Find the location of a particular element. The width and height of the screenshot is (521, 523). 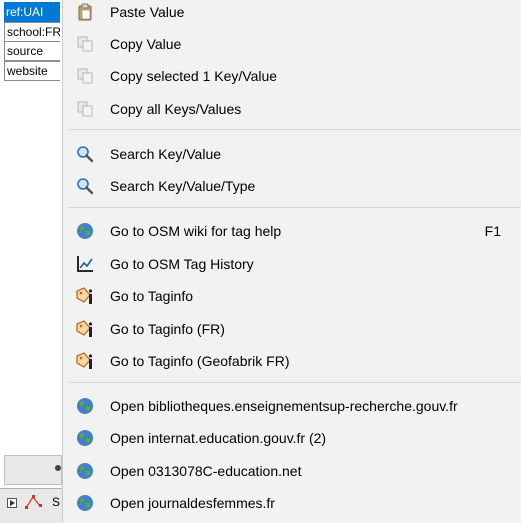

tag-row-ref-uai: ref:UAI is located at coordinates (32, 12).